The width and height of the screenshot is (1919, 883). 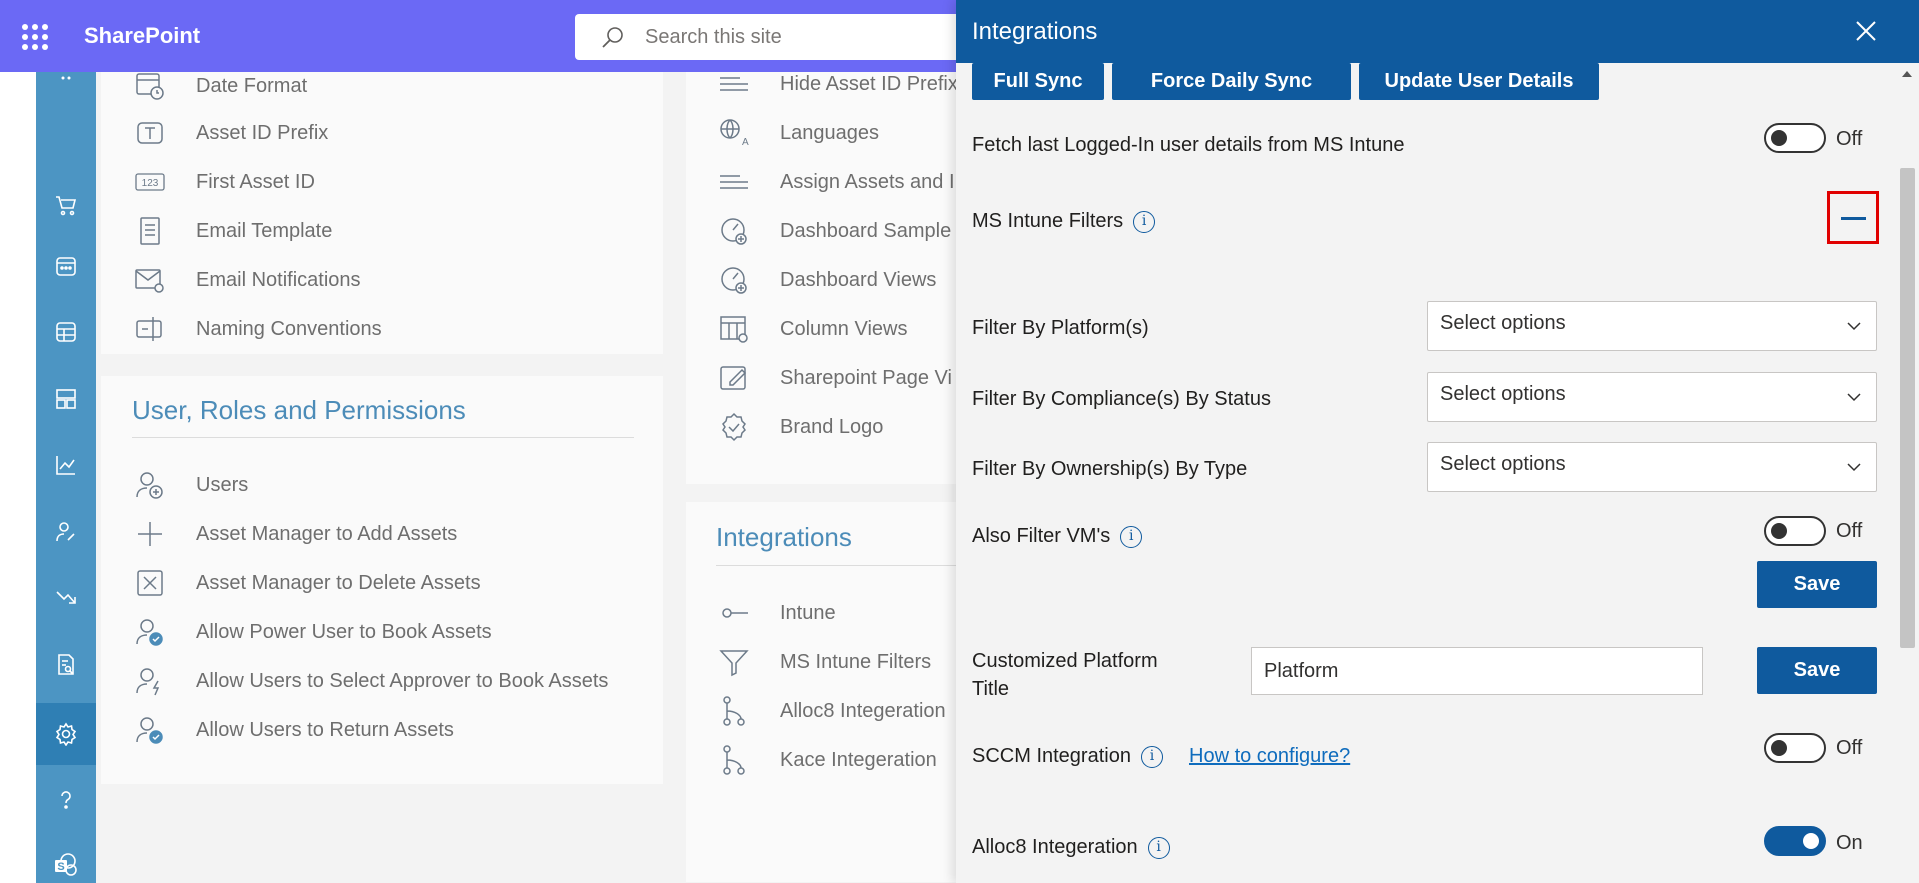 What do you see at coordinates (66, 205) in the screenshot?
I see `cart-icon` at bounding box center [66, 205].